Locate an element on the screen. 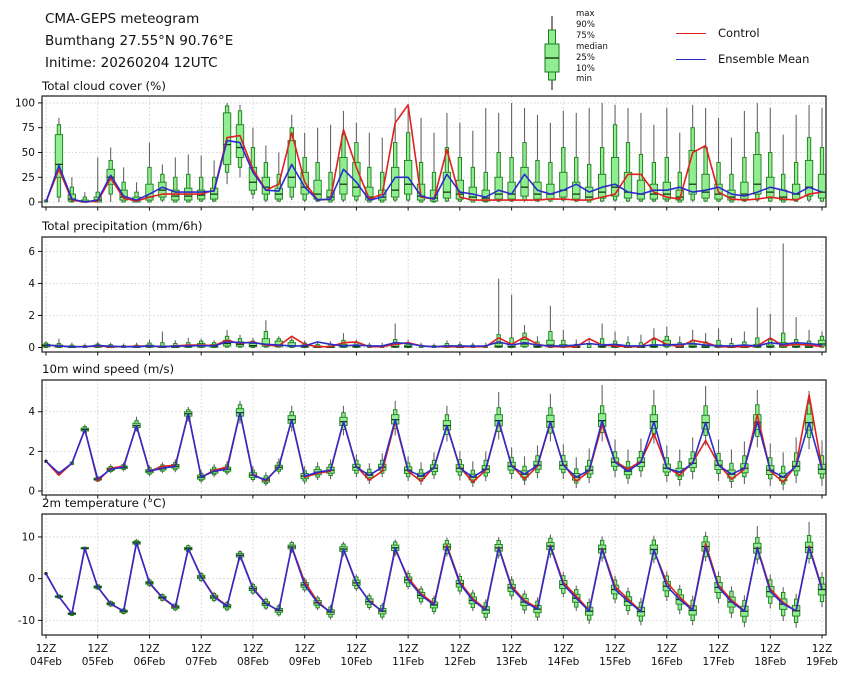 The image size is (847, 681). svg-text: 11Feb is located at coordinates (408, 662).